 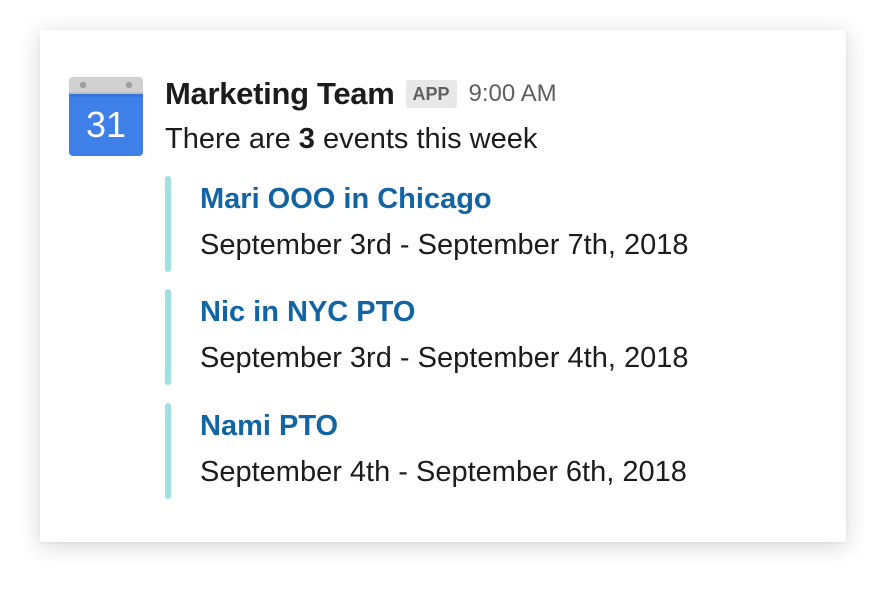 What do you see at coordinates (444, 358) in the screenshot?
I see `event-dates: September 3rd - September 4th, 2018` at bounding box center [444, 358].